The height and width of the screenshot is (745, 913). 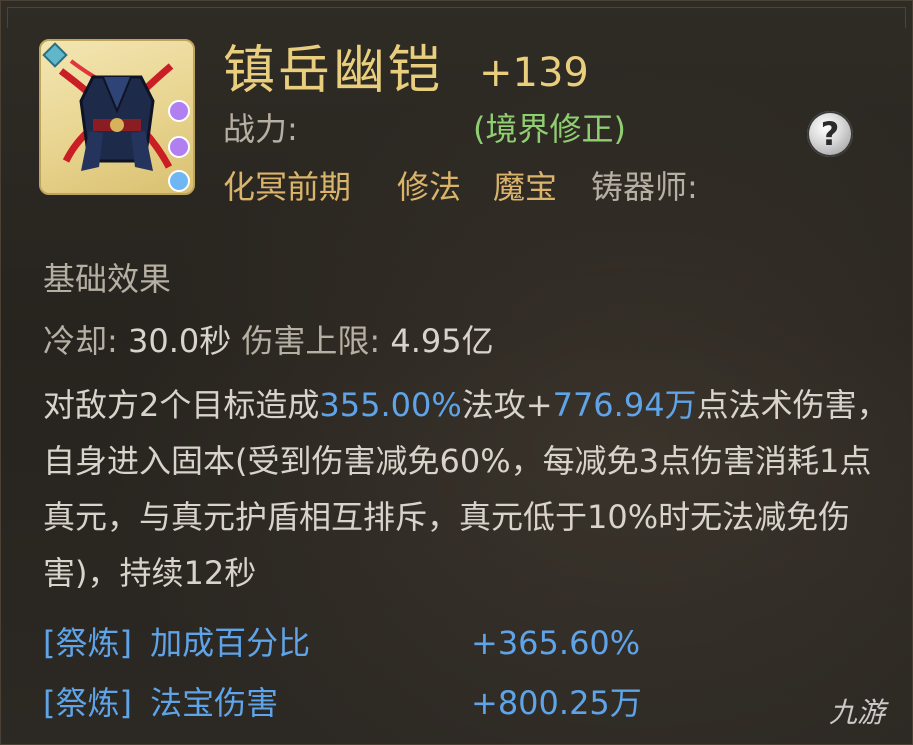 I want to click on effects-heading: 基础效果, so click(x=107, y=279).